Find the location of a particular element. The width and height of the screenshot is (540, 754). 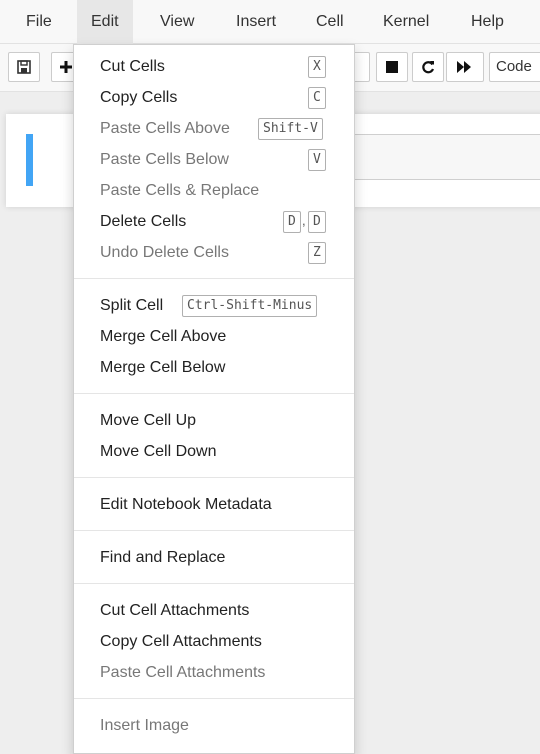

menu-item-label: Paste Cells & Replace is located at coordinates (180, 190).